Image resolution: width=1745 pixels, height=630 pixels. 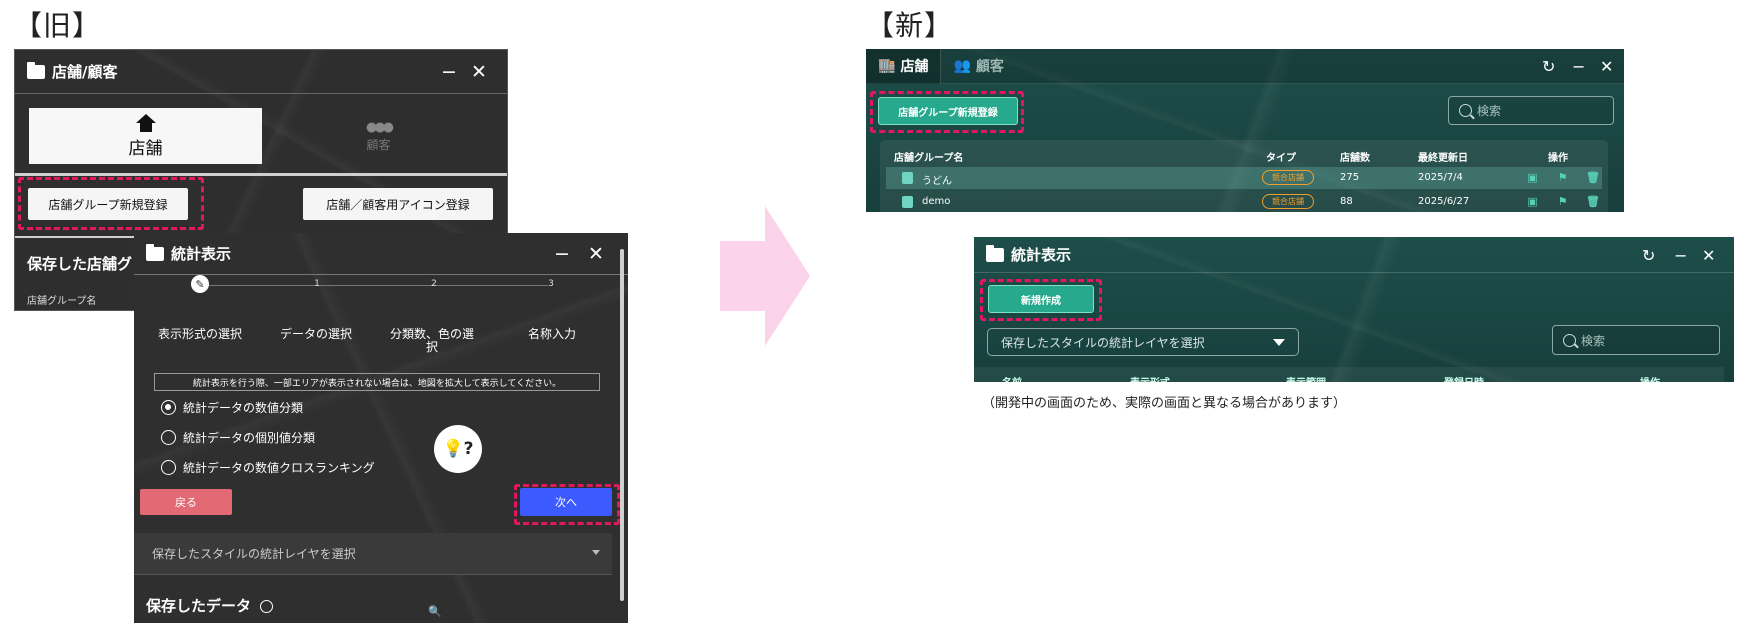 I want to click on old-shop-titlebar: 店舗/顧客, so click(x=261, y=72).